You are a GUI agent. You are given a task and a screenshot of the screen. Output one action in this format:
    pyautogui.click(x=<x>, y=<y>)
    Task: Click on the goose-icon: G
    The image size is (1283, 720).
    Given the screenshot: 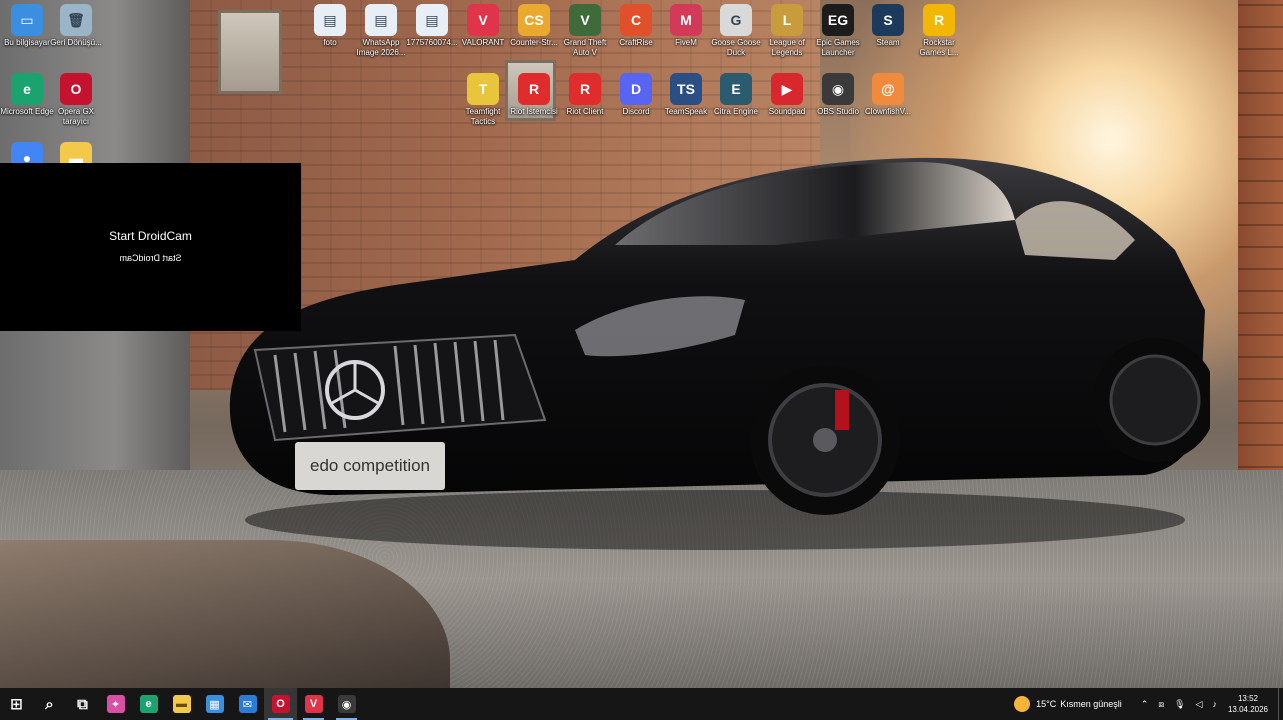 What is the action you would take?
    pyautogui.click(x=736, y=20)
    